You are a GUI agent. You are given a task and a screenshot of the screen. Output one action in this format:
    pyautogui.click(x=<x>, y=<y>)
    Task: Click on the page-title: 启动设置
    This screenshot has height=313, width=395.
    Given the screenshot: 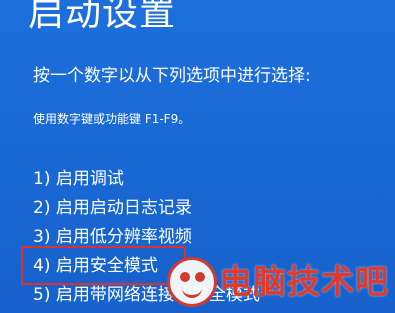 What is the action you would take?
    pyautogui.click(x=102, y=17)
    